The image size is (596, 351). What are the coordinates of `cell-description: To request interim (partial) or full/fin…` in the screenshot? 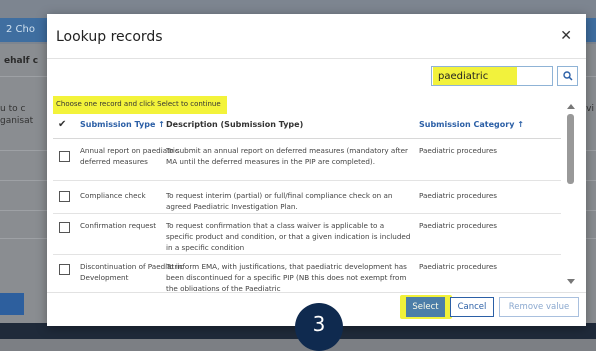 It's located at (279, 201).